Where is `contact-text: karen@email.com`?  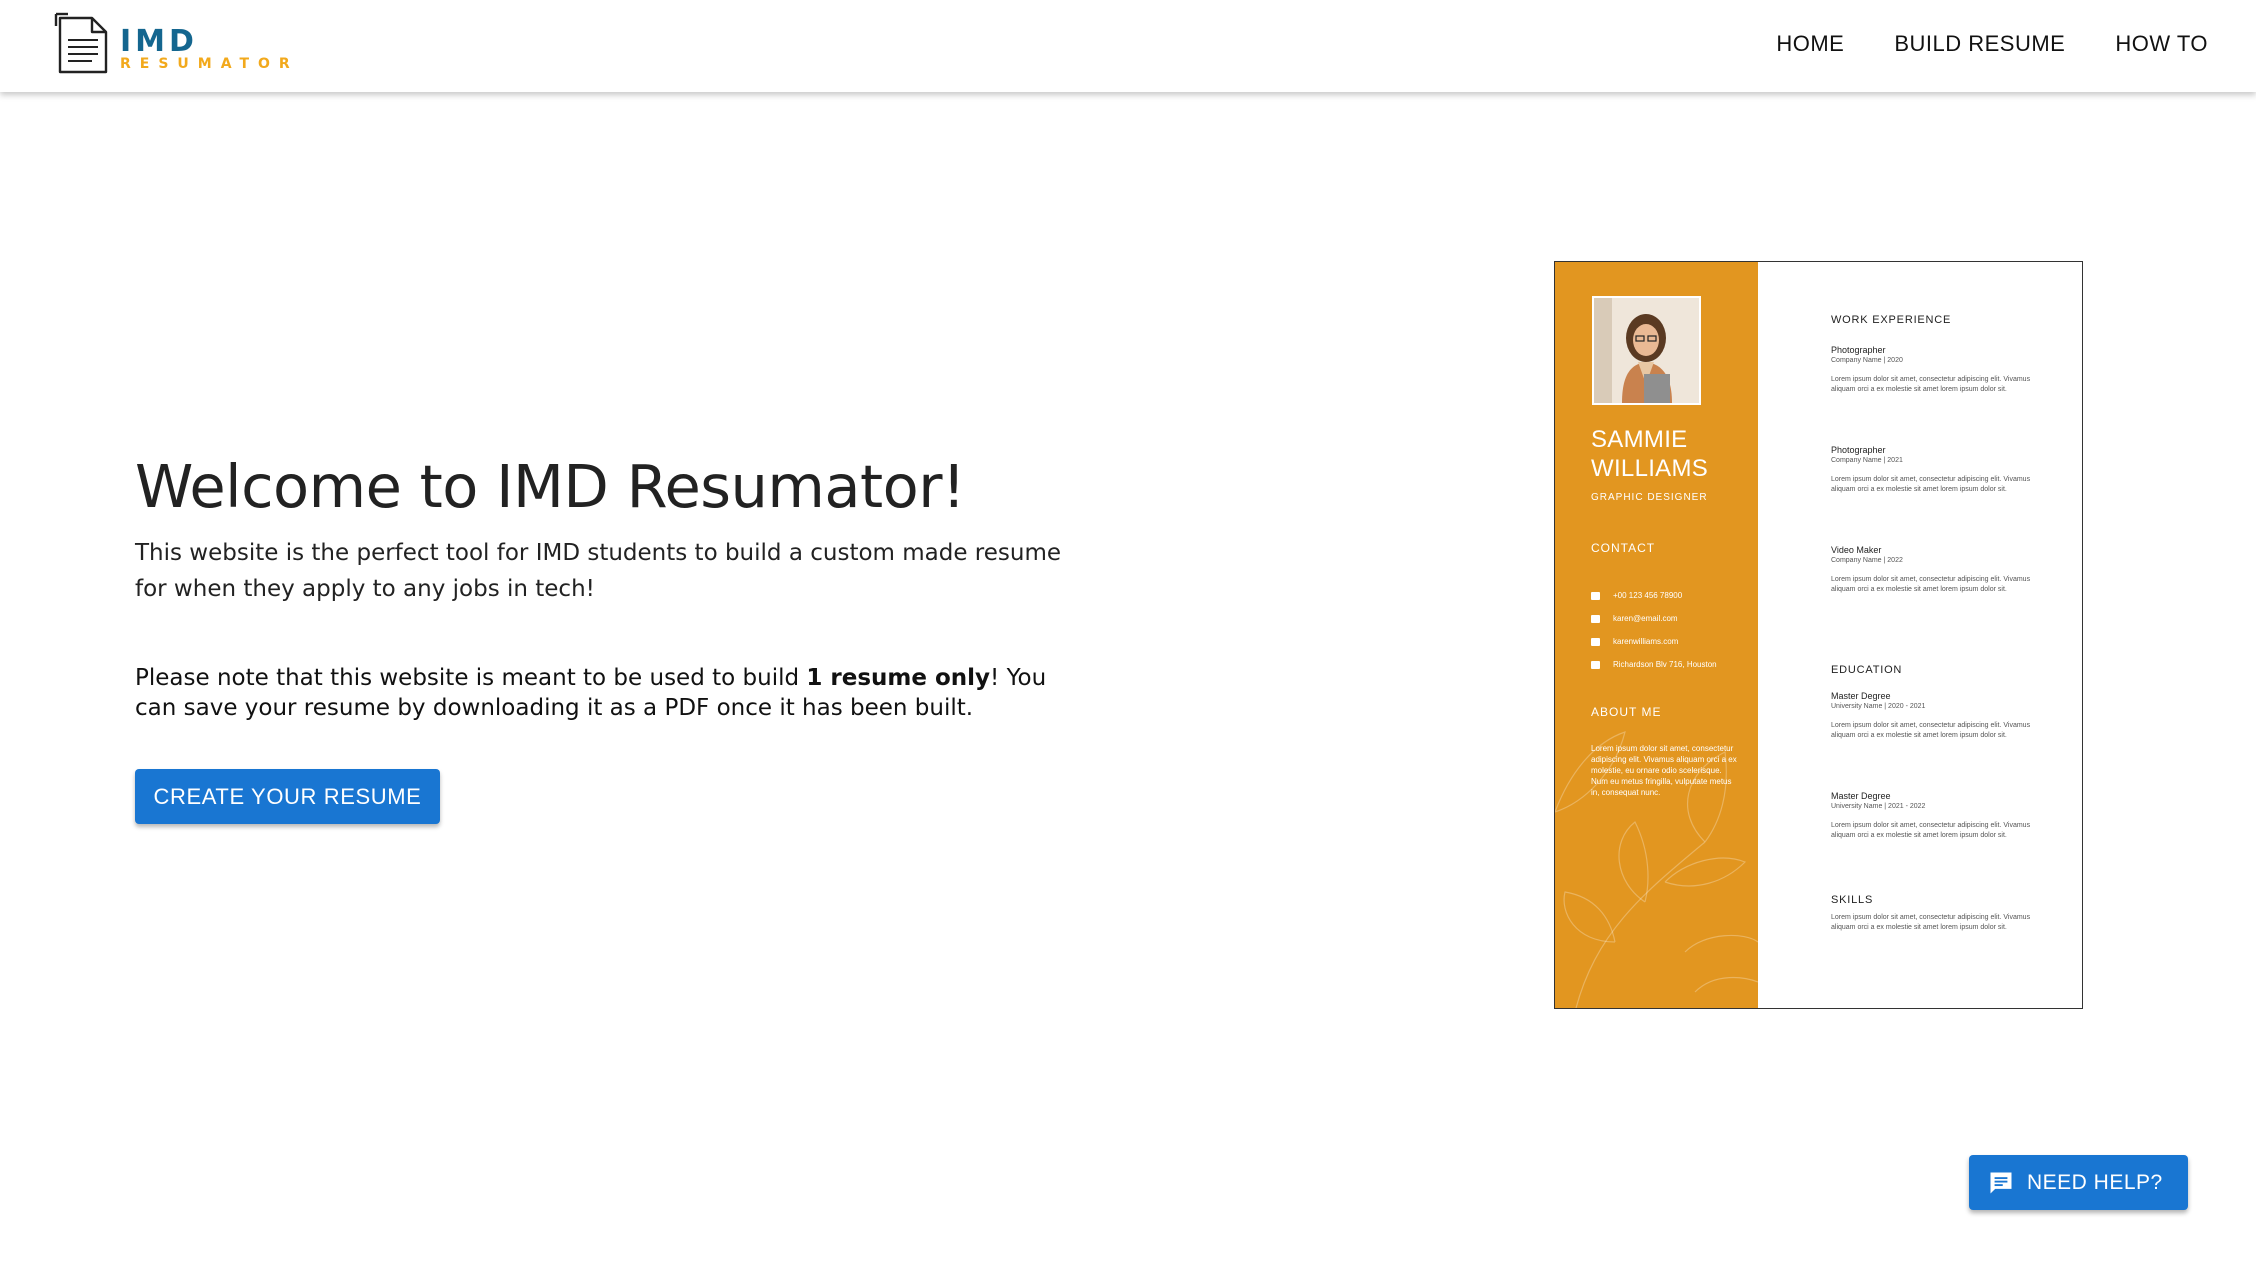 contact-text: karen@email.com is located at coordinates (1645, 618).